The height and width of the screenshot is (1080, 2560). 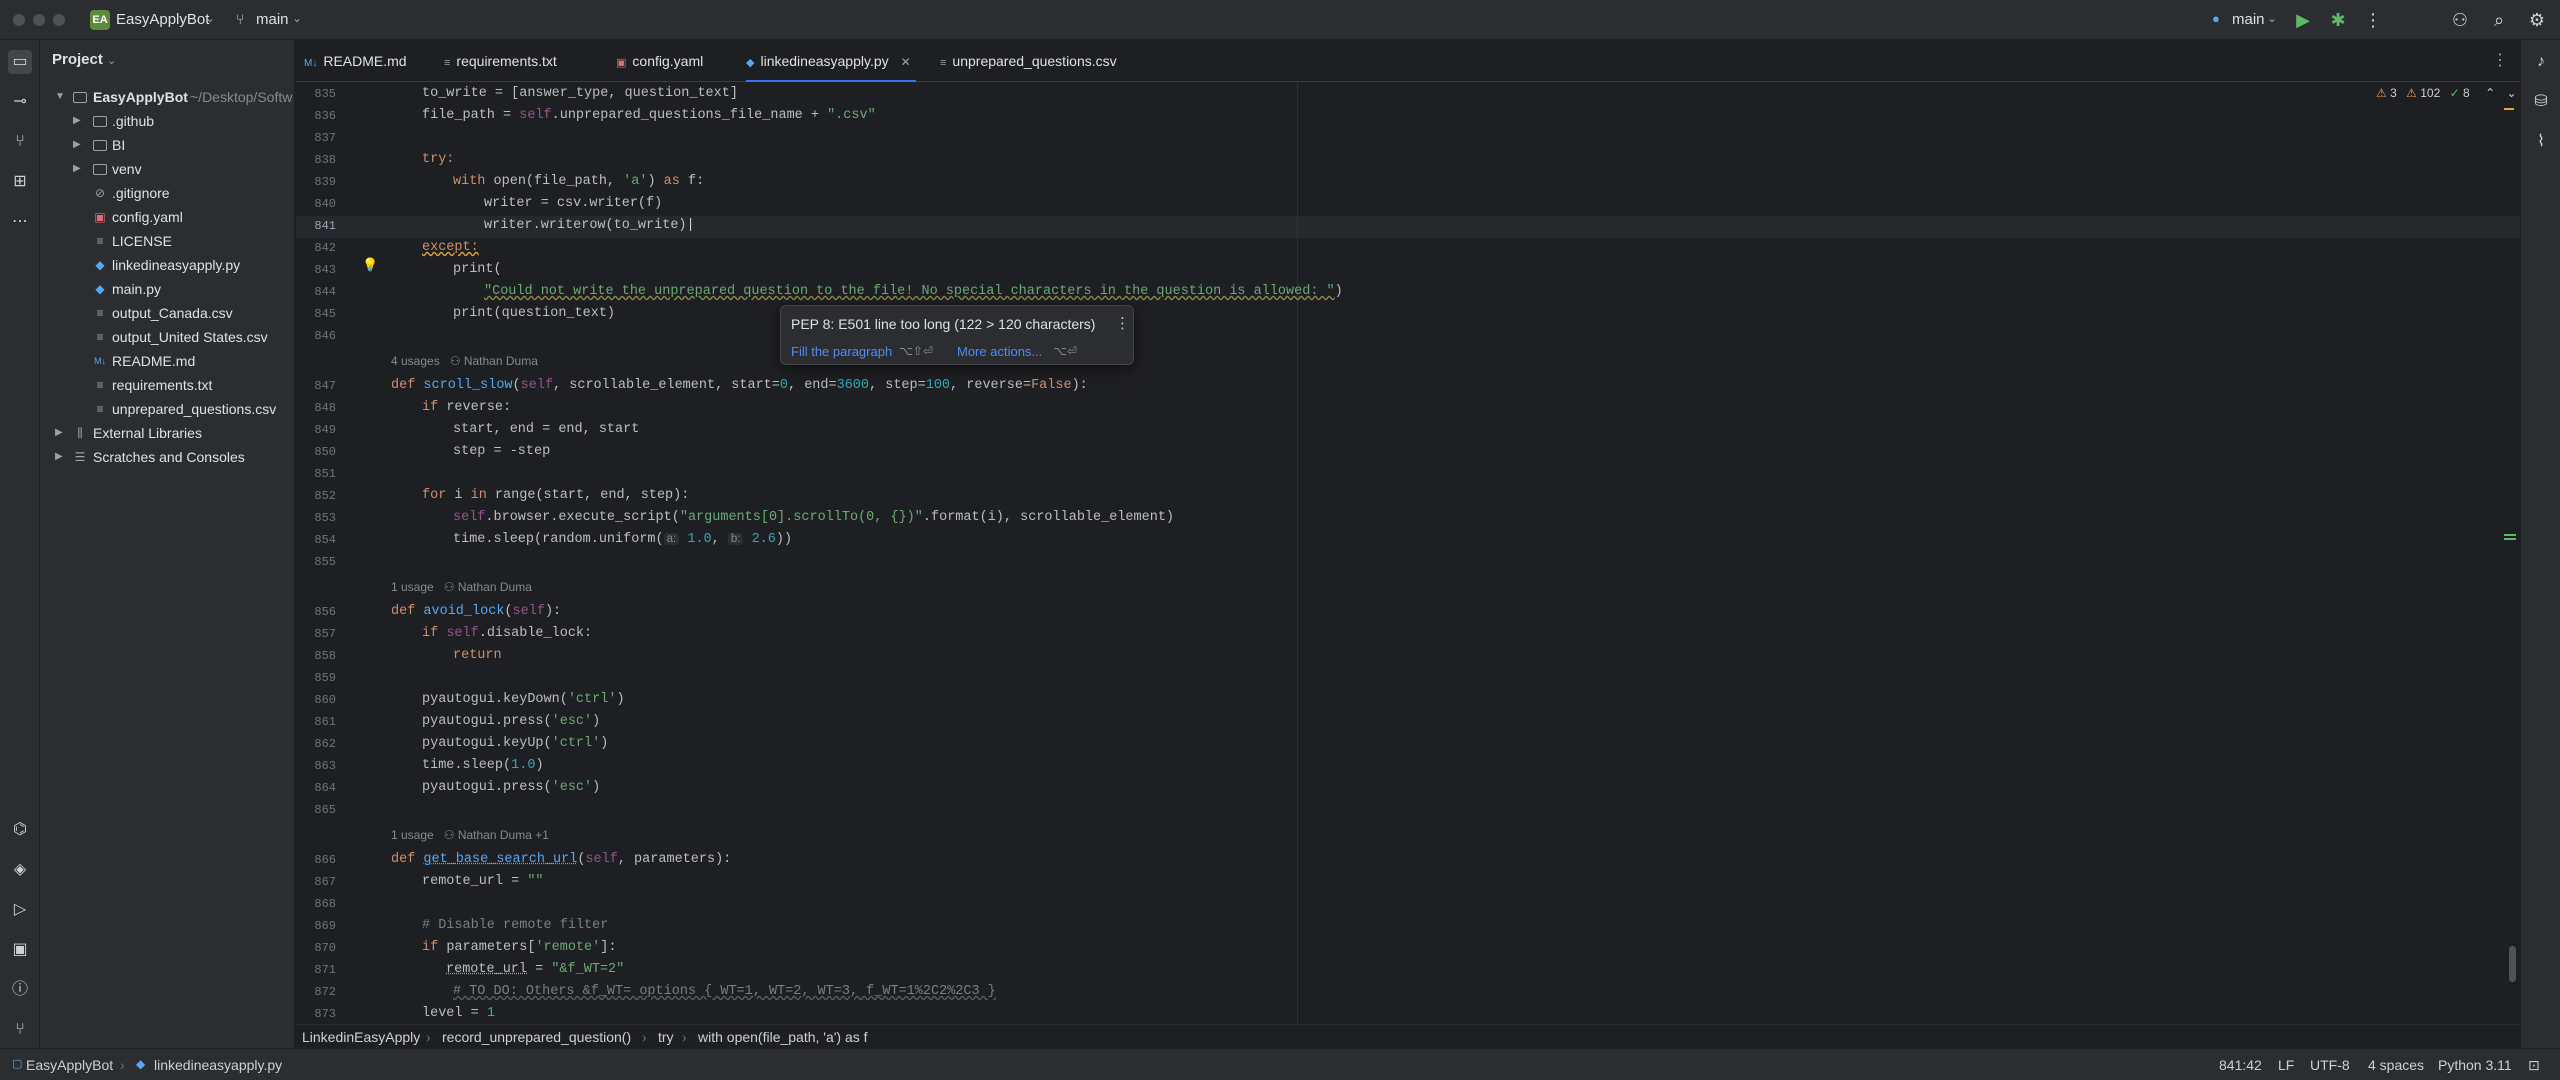 What do you see at coordinates (167, 145) in the screenshot?
I see `tree-item-bi: ▶ BI` at bounding box center [167, 145].